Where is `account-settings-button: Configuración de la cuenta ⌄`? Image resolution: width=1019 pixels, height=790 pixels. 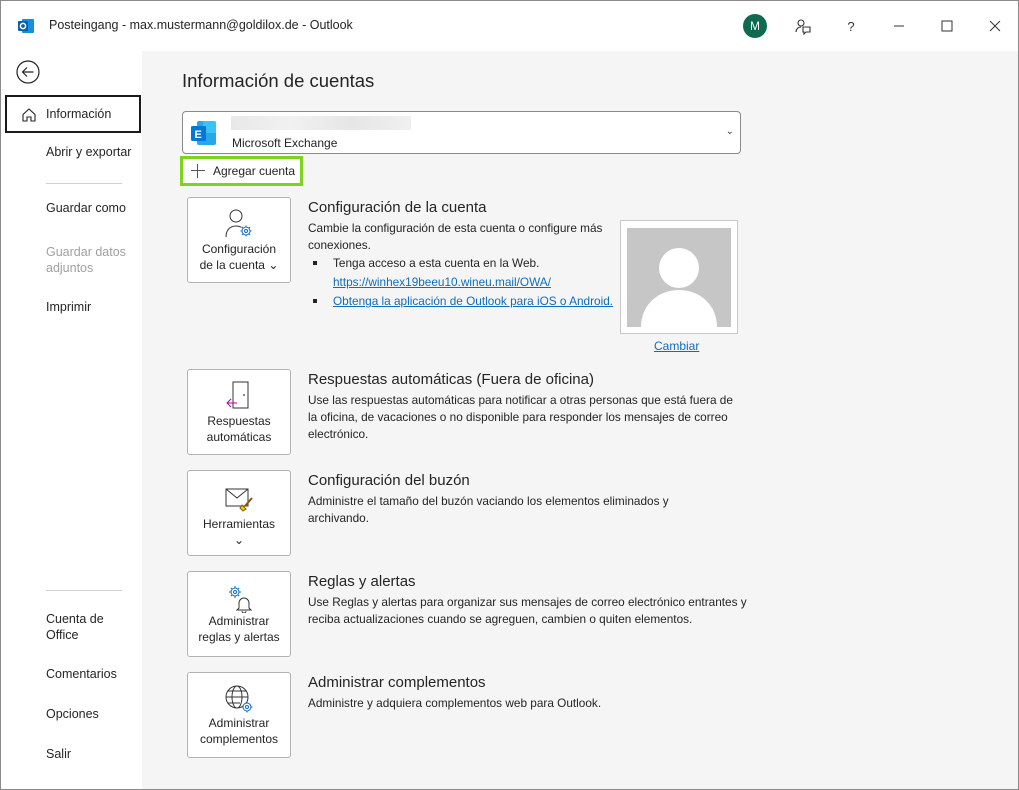 account-settings-button: Configuración de la cuenta ⌄ is located at coordinates (239, 240).